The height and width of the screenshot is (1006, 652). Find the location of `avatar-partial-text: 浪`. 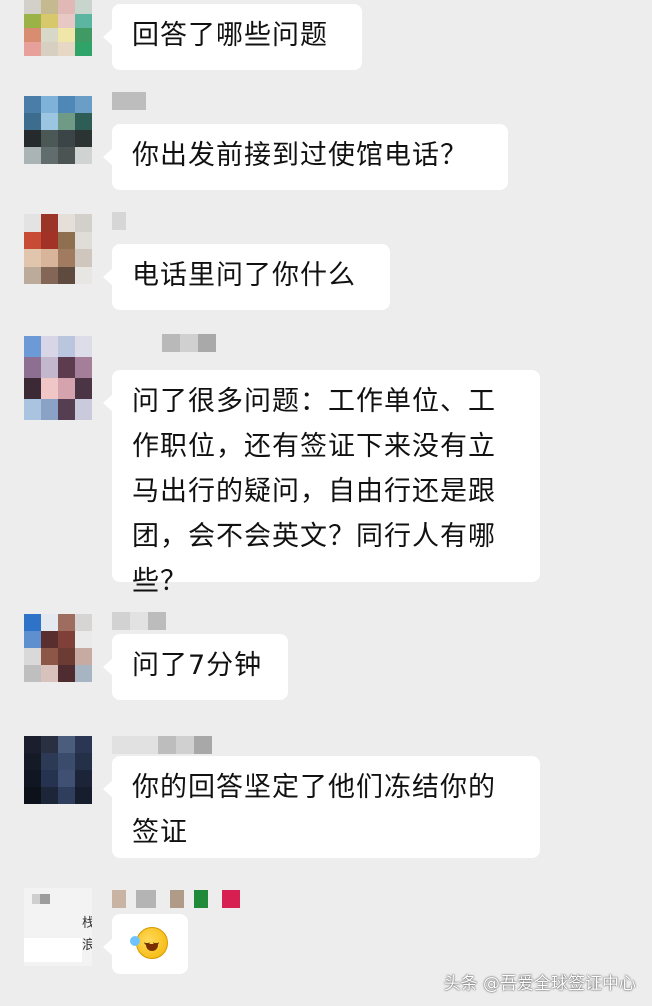

avatar-partial-text: 浪 is located at coordinates (87, 945).